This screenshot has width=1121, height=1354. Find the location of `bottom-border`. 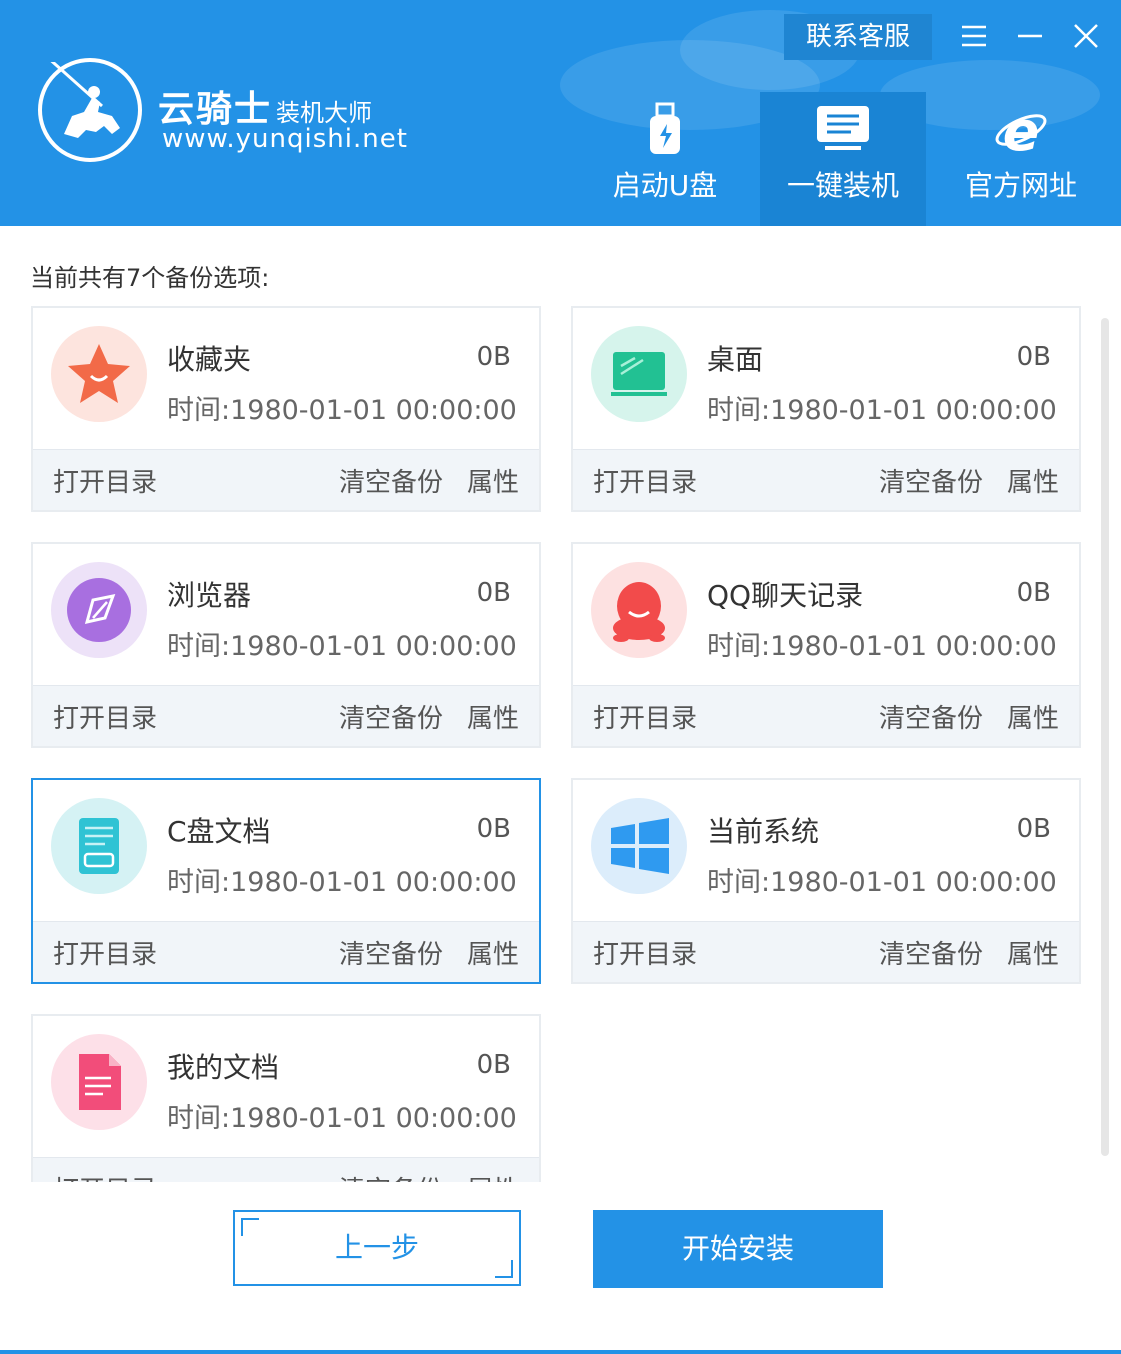

bottom-border is located at coordinates (560, 1352).